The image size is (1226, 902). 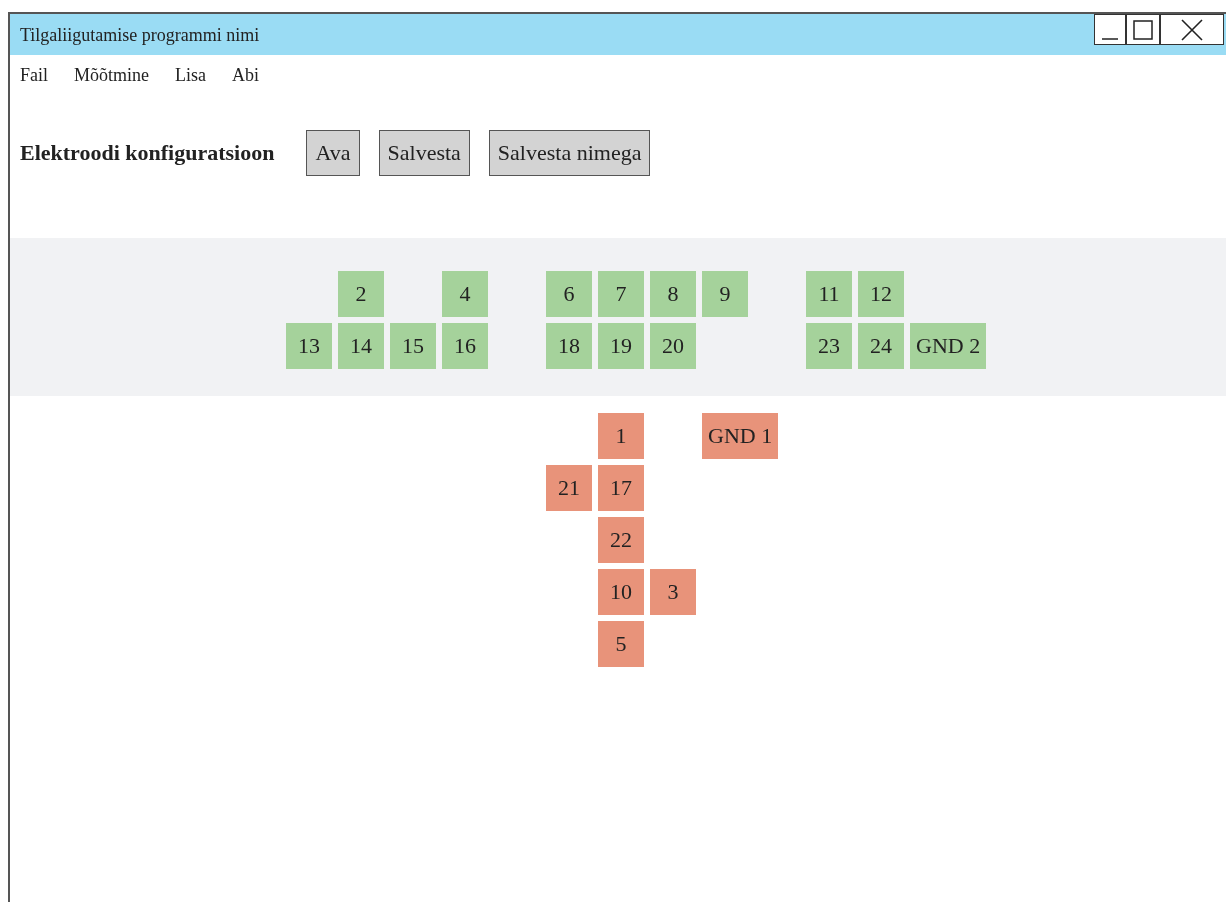 What do you see at coordinates (621, 436) in the screenshot?
I see `electrode-tile: 1` at bounding box center [621, 436].